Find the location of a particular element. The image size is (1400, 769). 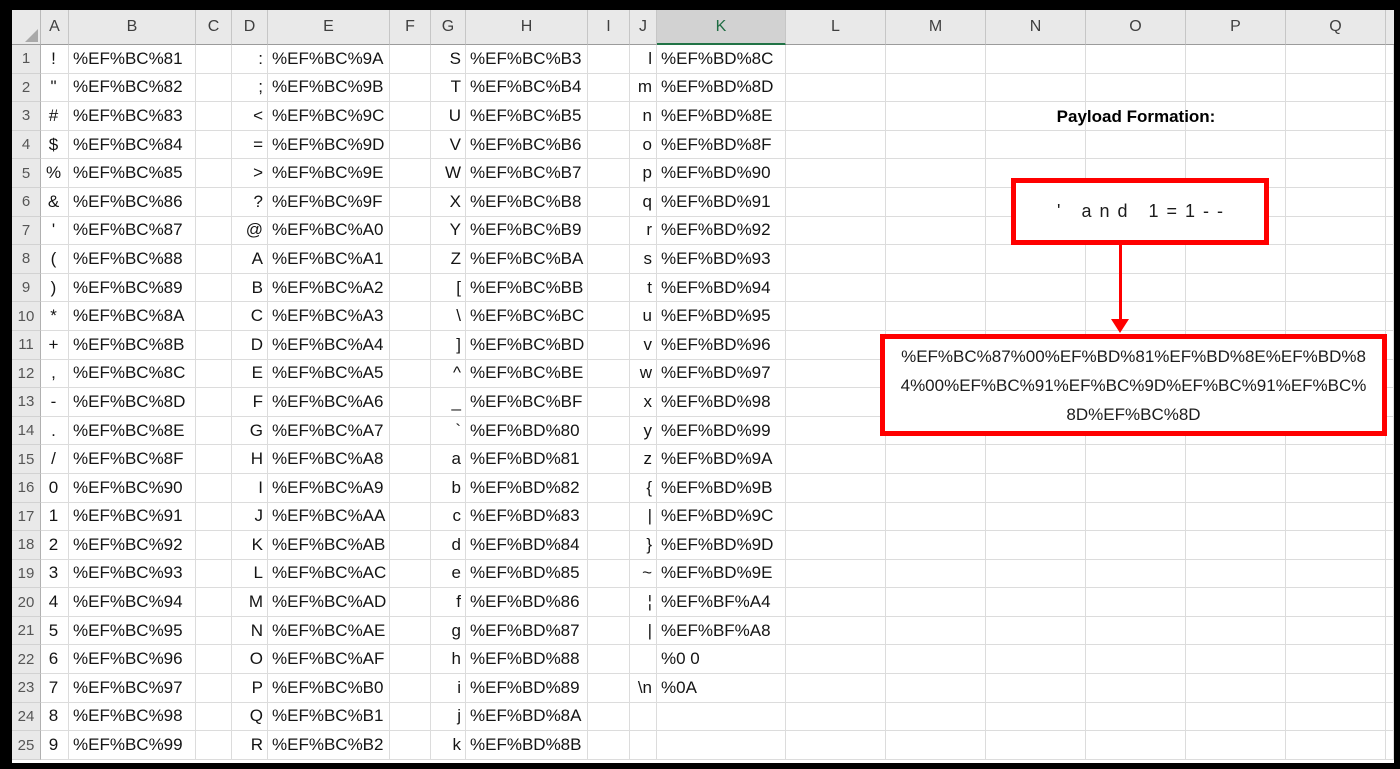

cell-A11: + is located at coordinates (55, 345).